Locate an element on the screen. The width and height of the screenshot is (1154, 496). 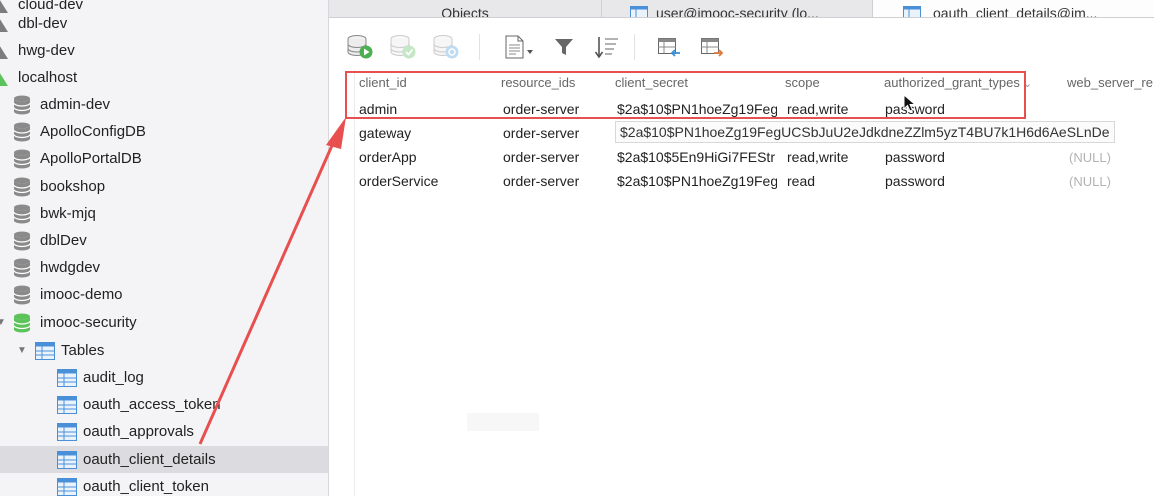
table-item: audit_log is located at coordinates (164, 377).